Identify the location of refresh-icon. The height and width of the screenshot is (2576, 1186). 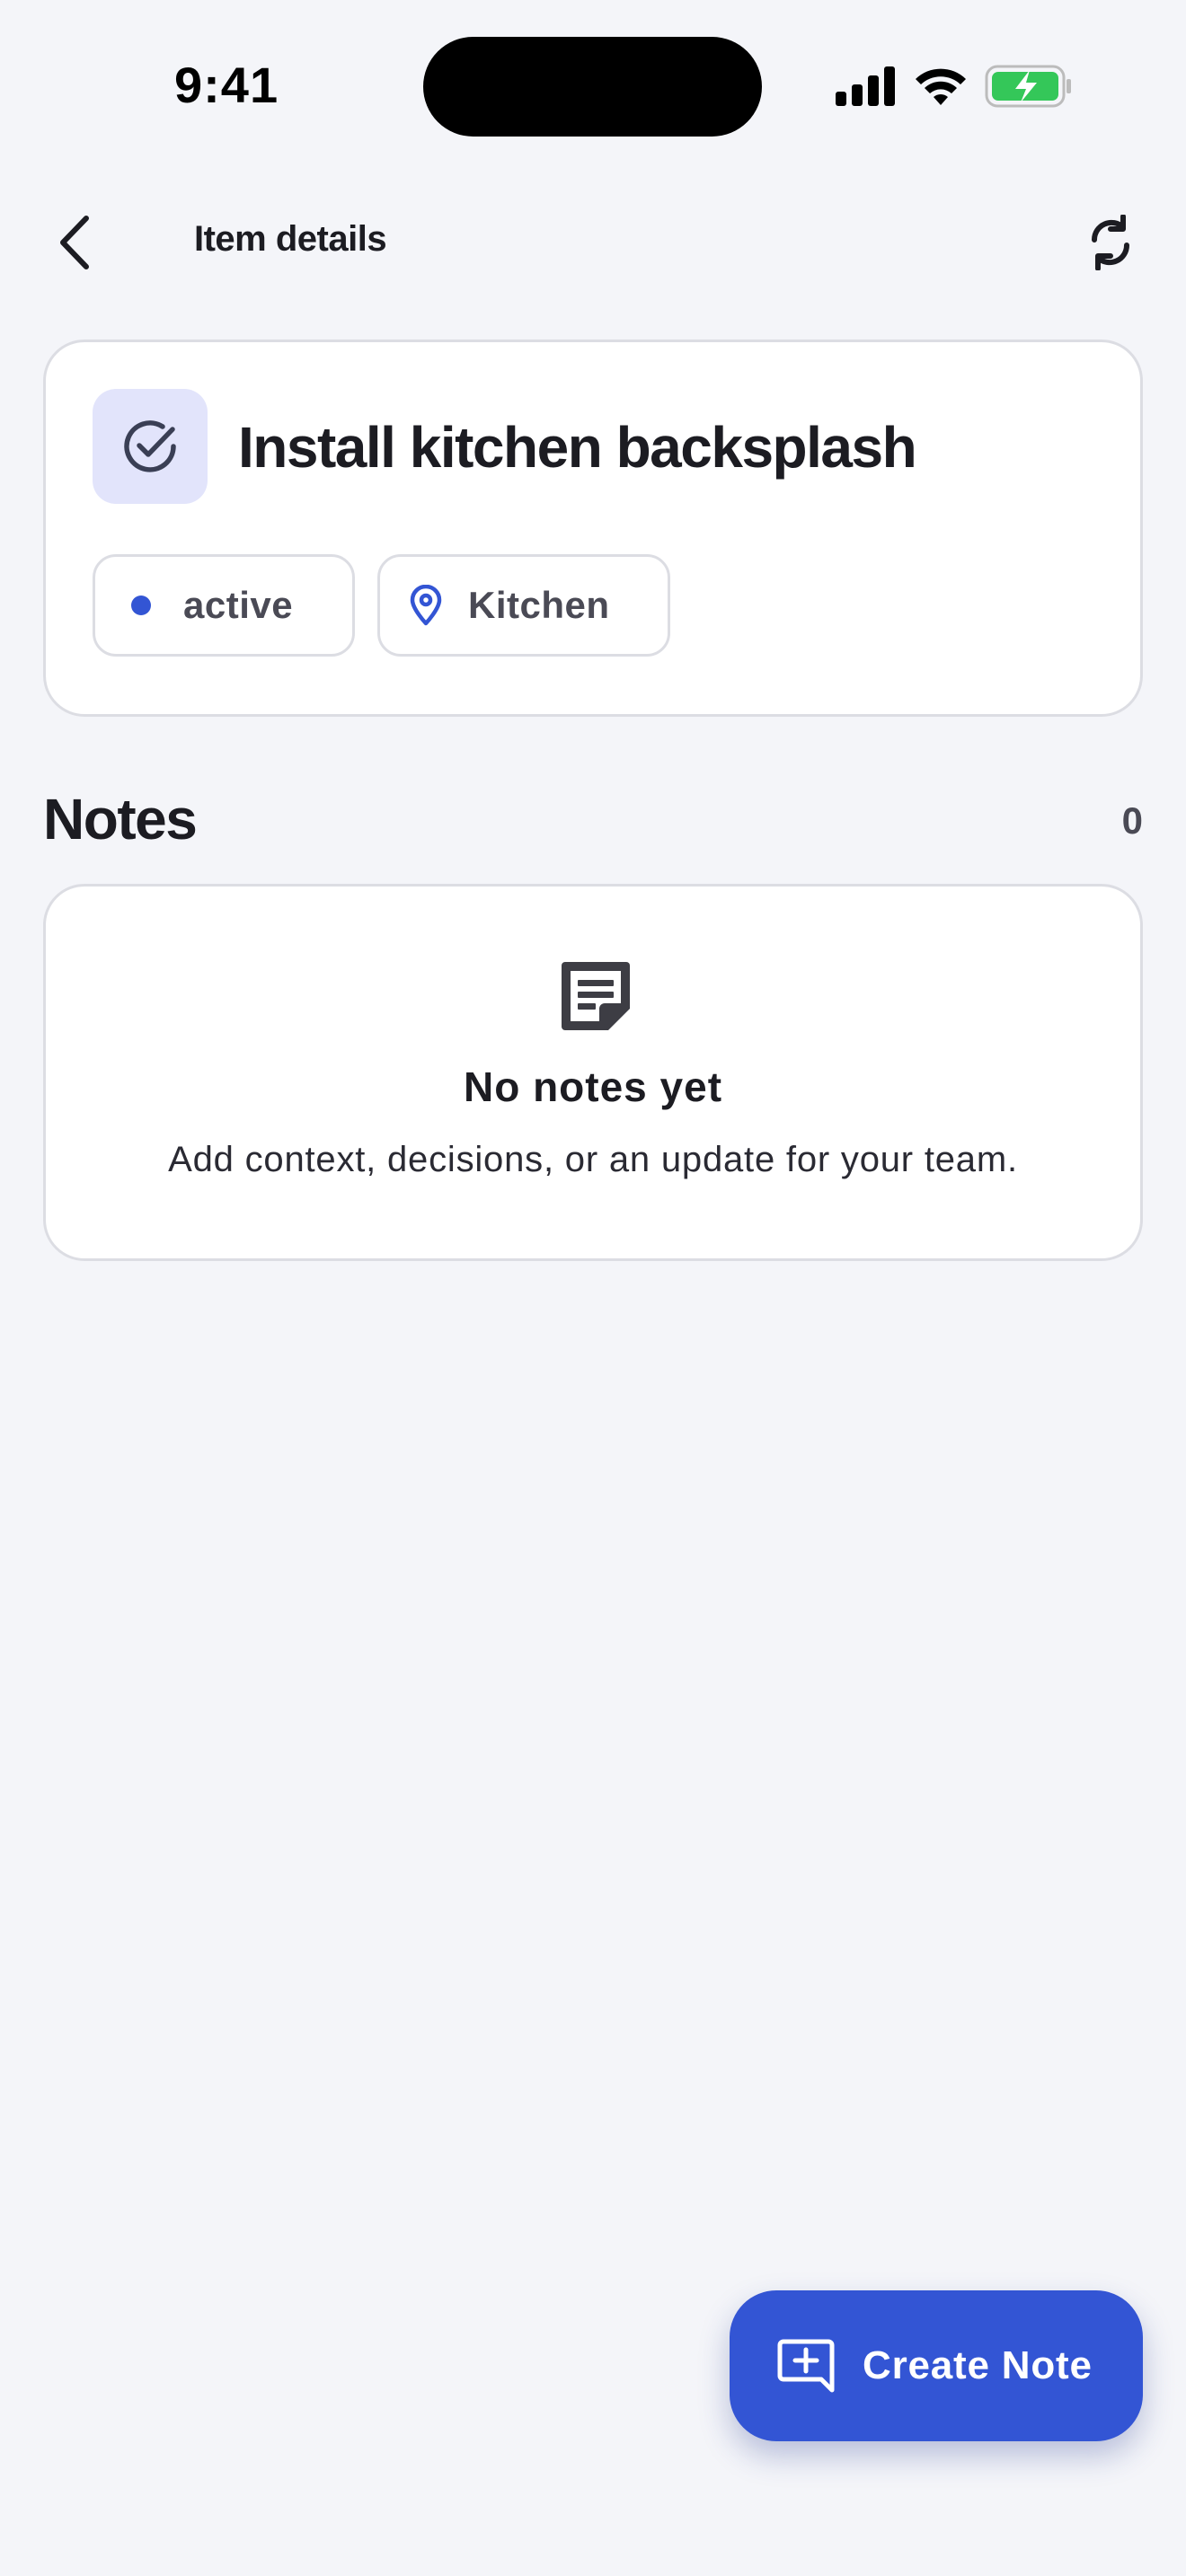
(1110, 242).